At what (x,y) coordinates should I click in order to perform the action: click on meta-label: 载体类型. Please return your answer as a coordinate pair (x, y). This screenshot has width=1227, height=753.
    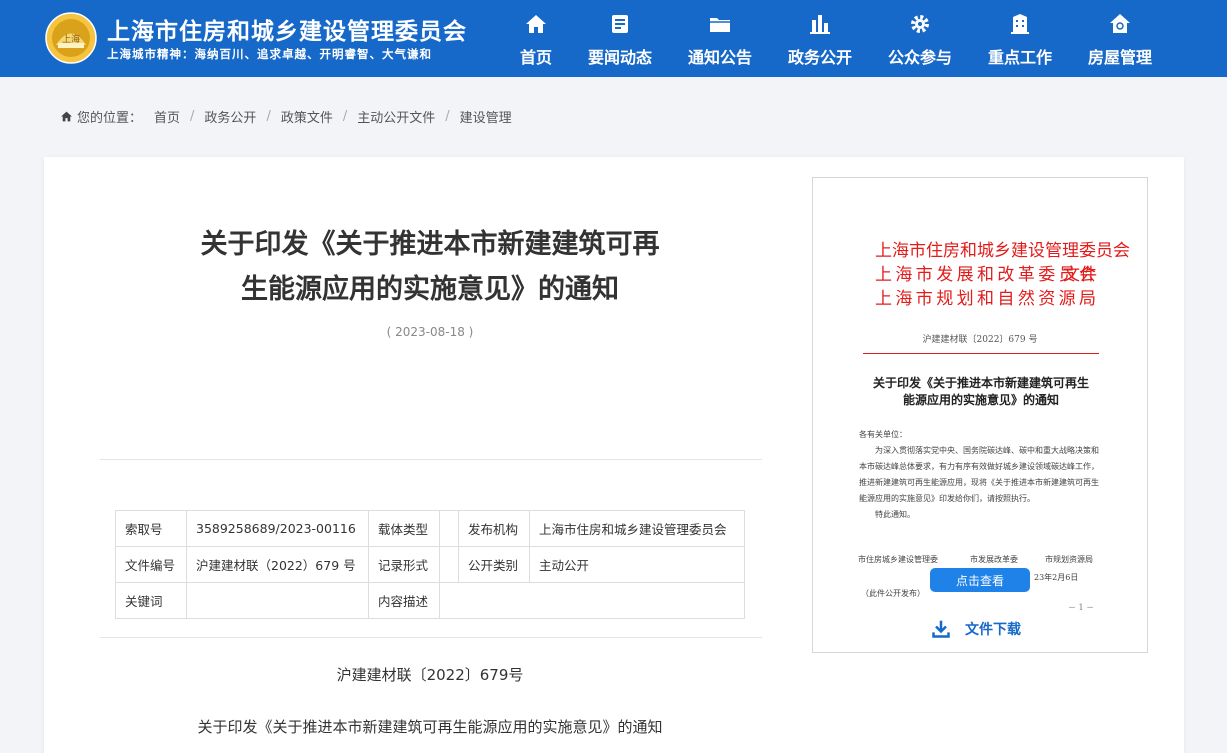
    Looking at the image, I should click on (404, 528).